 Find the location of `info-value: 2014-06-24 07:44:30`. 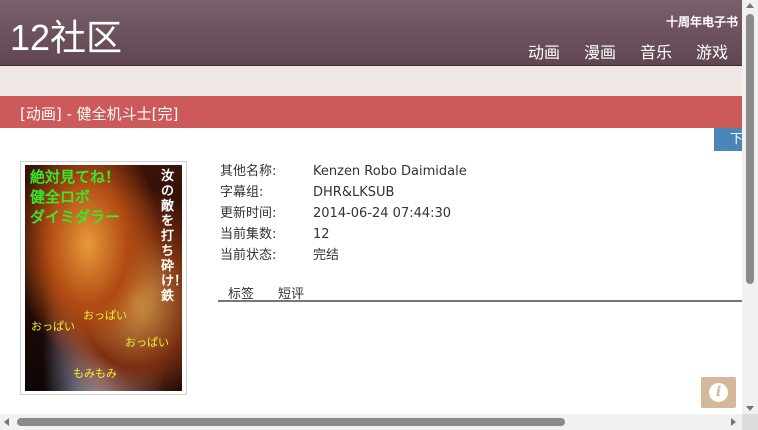

info-value: 2014-06-24 07:44:30 is located at coordinates (382, 213).